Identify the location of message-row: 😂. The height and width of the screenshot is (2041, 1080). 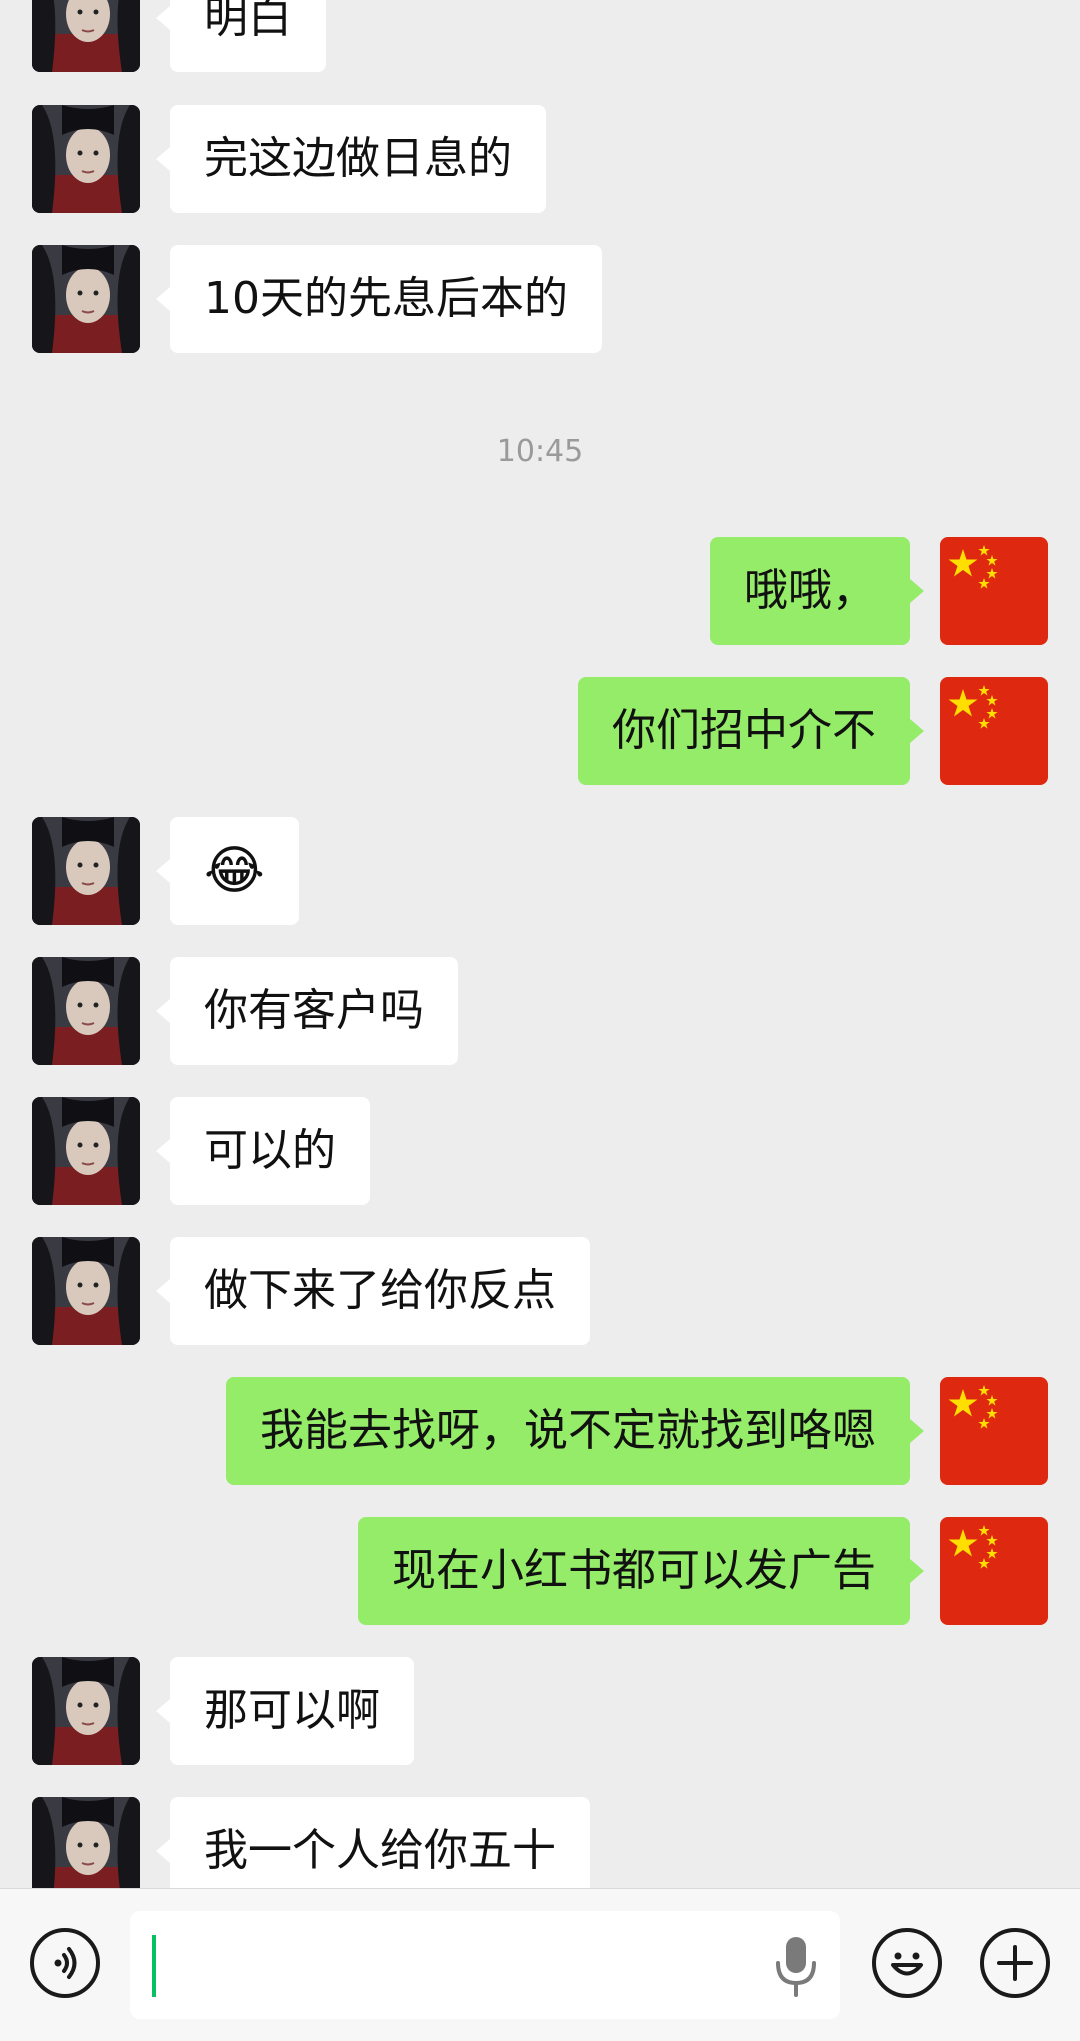
(540, 871).